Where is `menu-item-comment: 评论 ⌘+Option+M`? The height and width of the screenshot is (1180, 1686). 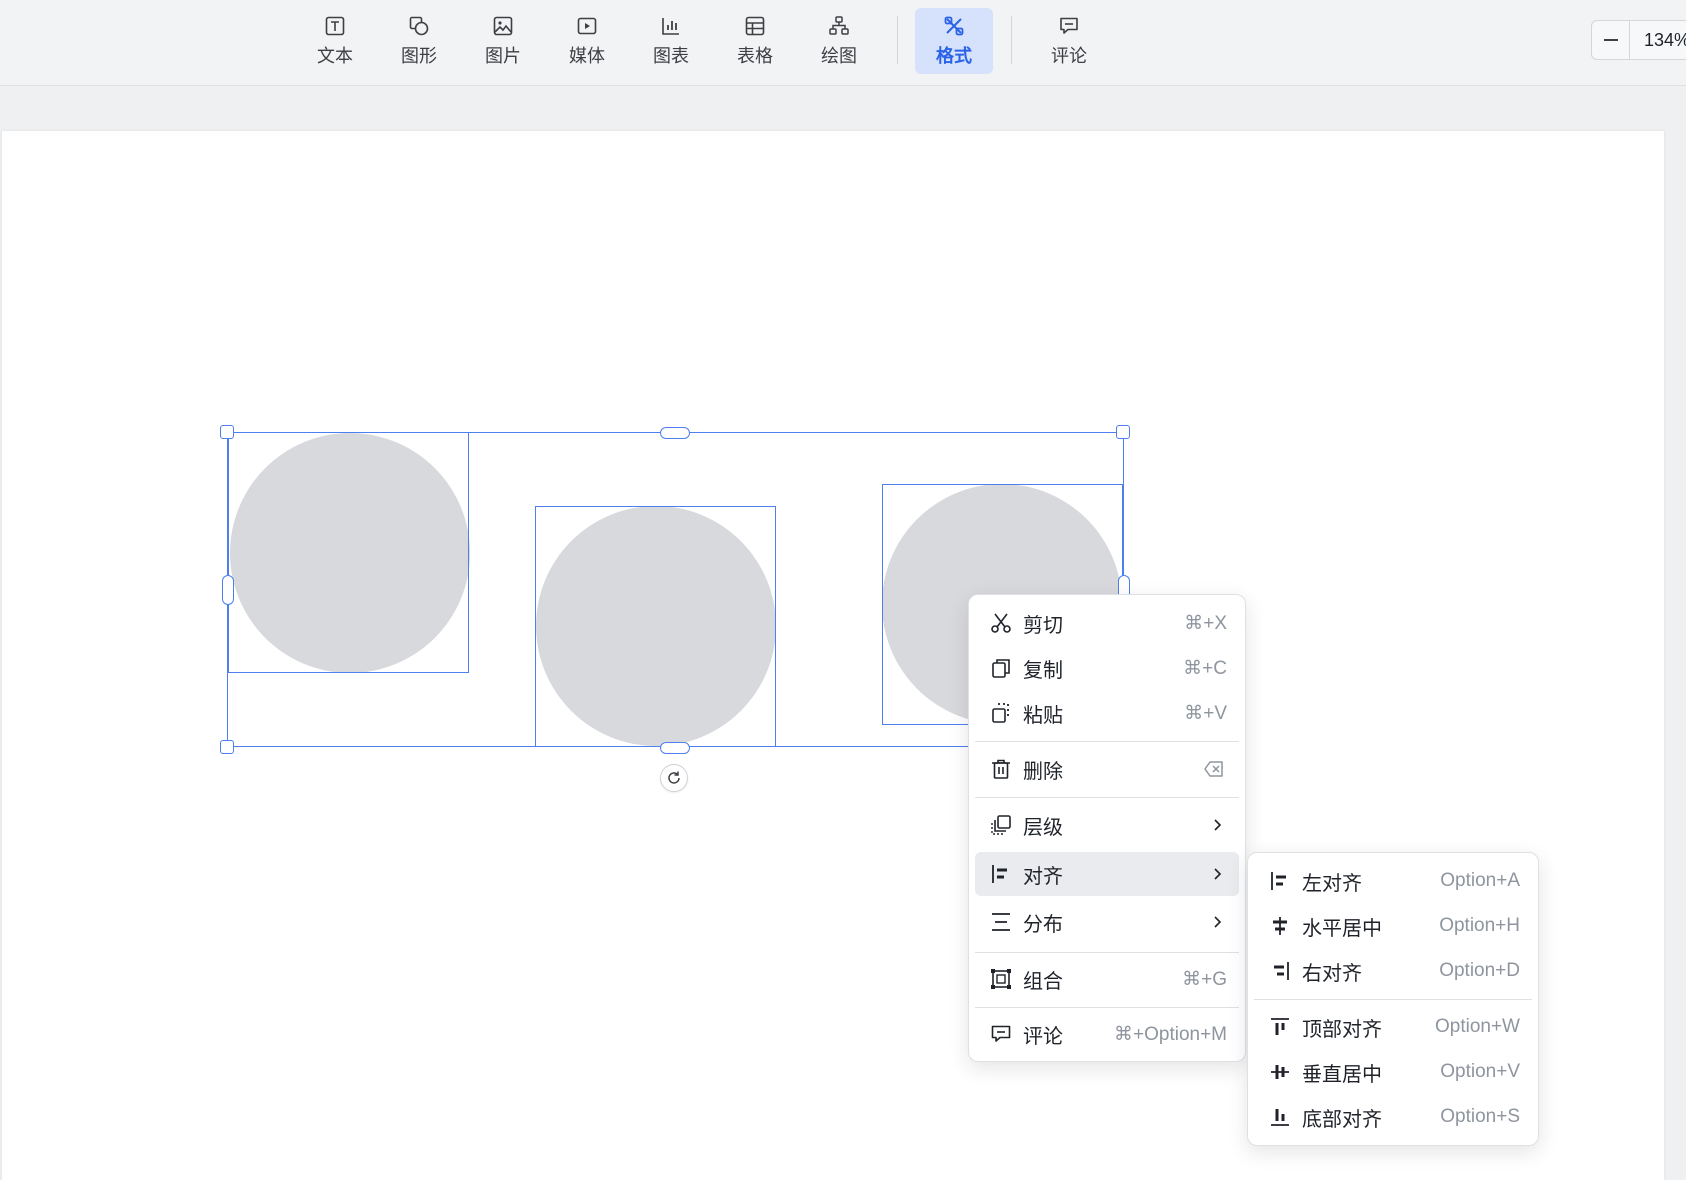
menu-item-comment: 评论 ⌘+Option+M is located at coordinates (1107, 1034).